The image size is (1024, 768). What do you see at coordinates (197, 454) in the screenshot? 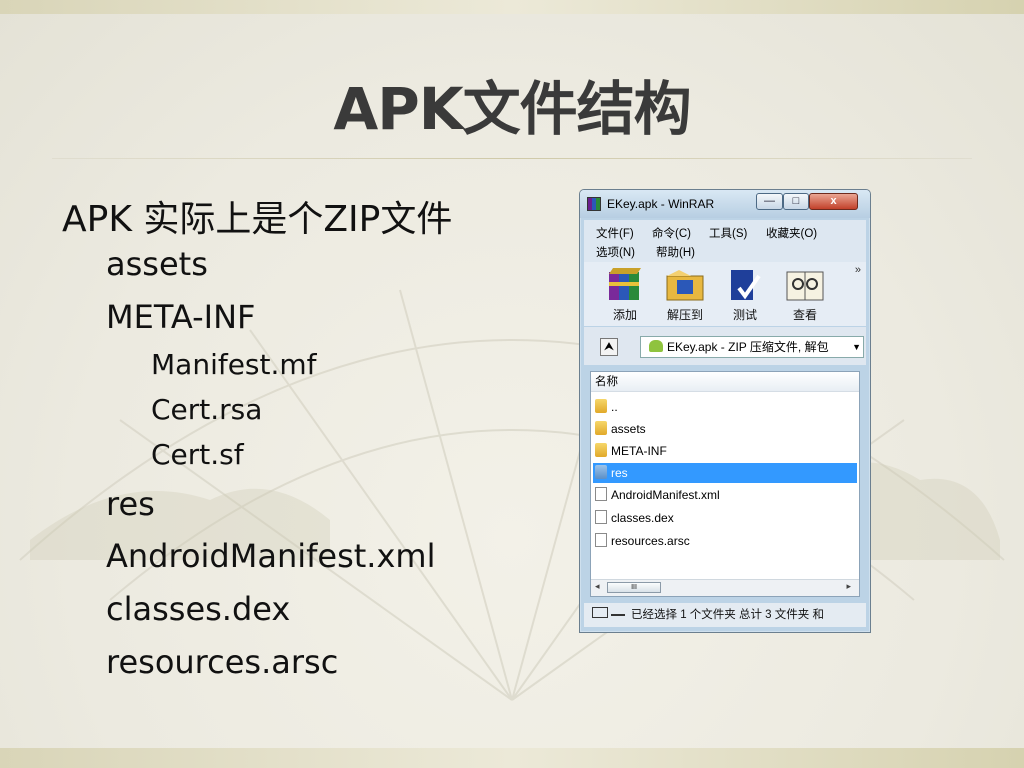
I see `bullet-level3: Cert.sf` at bounding box center [197, 454].